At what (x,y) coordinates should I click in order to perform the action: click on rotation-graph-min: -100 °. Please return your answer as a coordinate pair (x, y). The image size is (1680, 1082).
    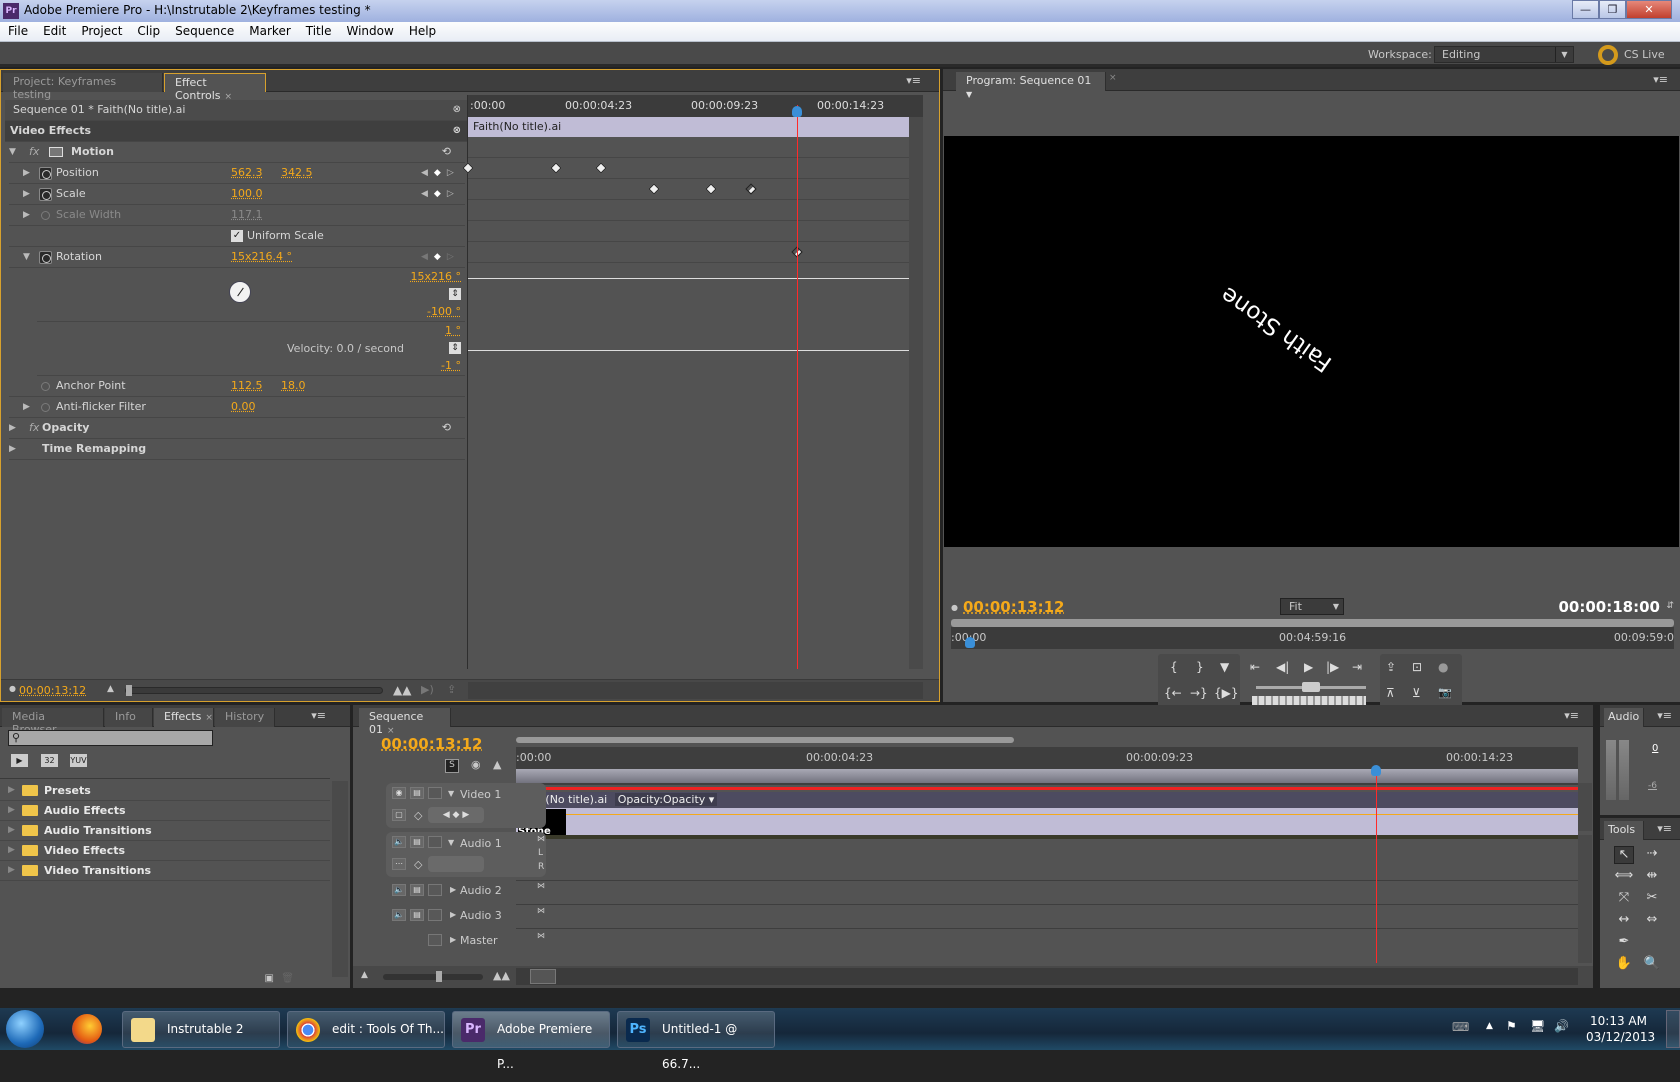
    Looking at the image, I should click on (444, 311).